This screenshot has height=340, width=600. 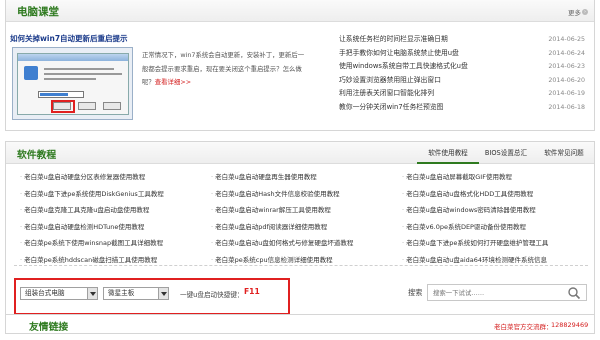 I want to click on news-item: 手把手教你如何让电脑系统禁止使用u盘 2014-06-24, so click(x=459, y=54).